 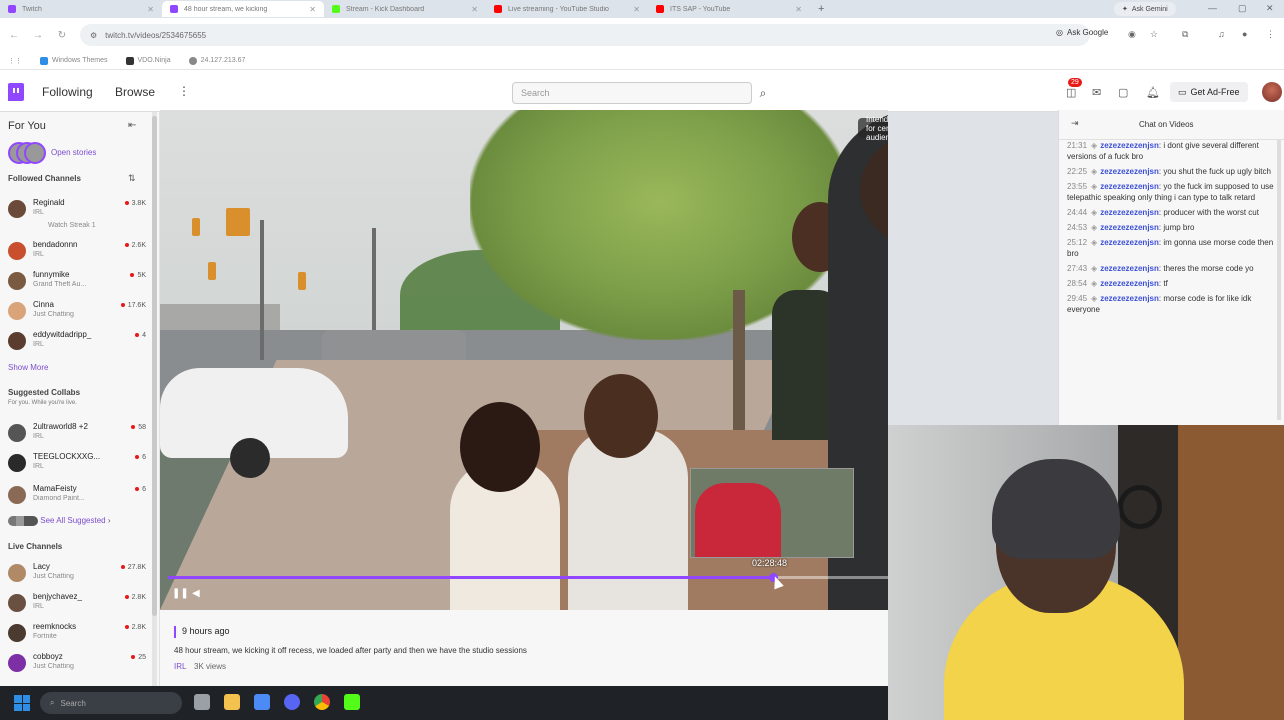 I want to click on sort-icon: ⇅, so click(x=132, y=178).